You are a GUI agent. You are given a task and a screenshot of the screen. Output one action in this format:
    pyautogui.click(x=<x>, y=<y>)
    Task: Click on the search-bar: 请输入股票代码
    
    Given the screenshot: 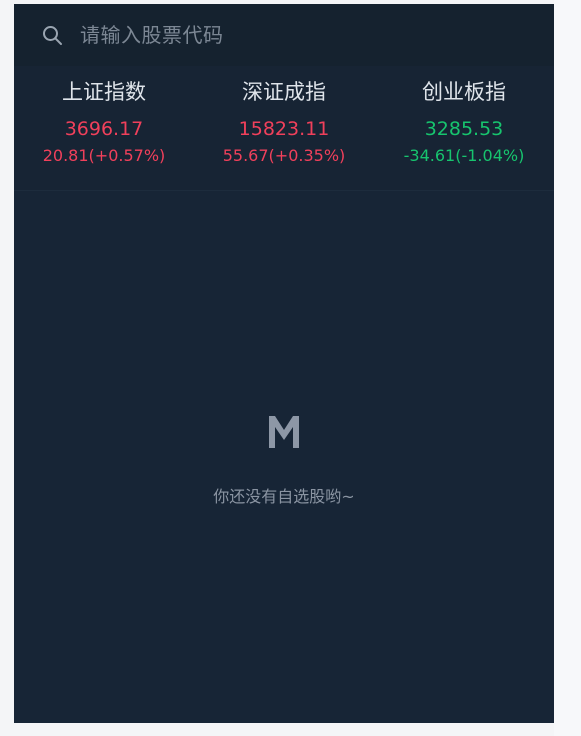 What is the action you would take?
    pyautogui.click(x=284, y=35)
    